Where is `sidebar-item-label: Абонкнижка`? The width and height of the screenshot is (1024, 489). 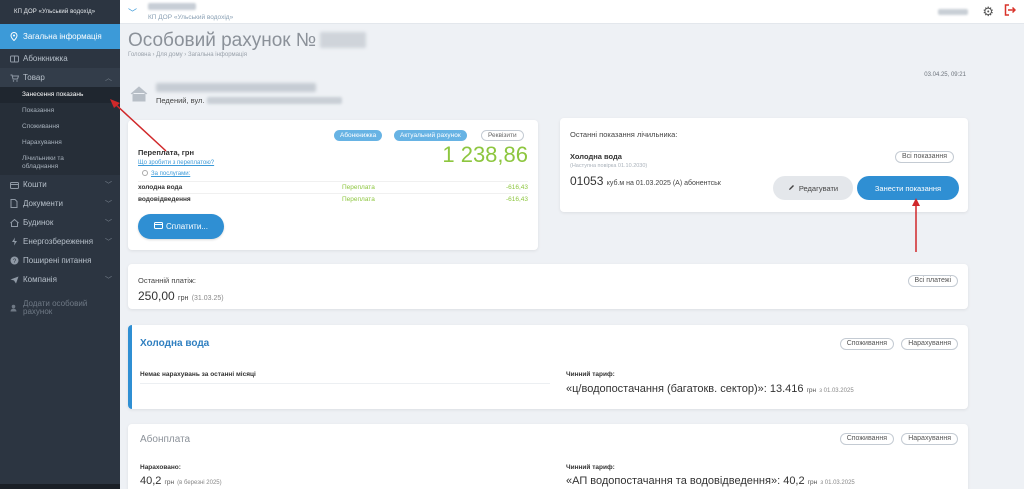 sidebar-item-label: Абонкнижка is located at coordinates (45, 58).